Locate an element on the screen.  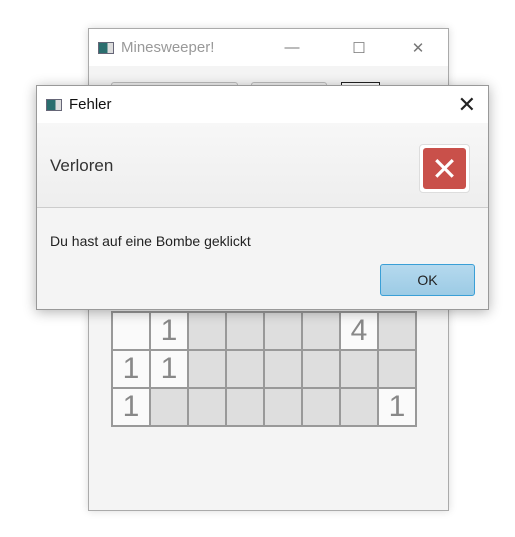
dialog-title: Fehler is located at coordinates (90, 104).